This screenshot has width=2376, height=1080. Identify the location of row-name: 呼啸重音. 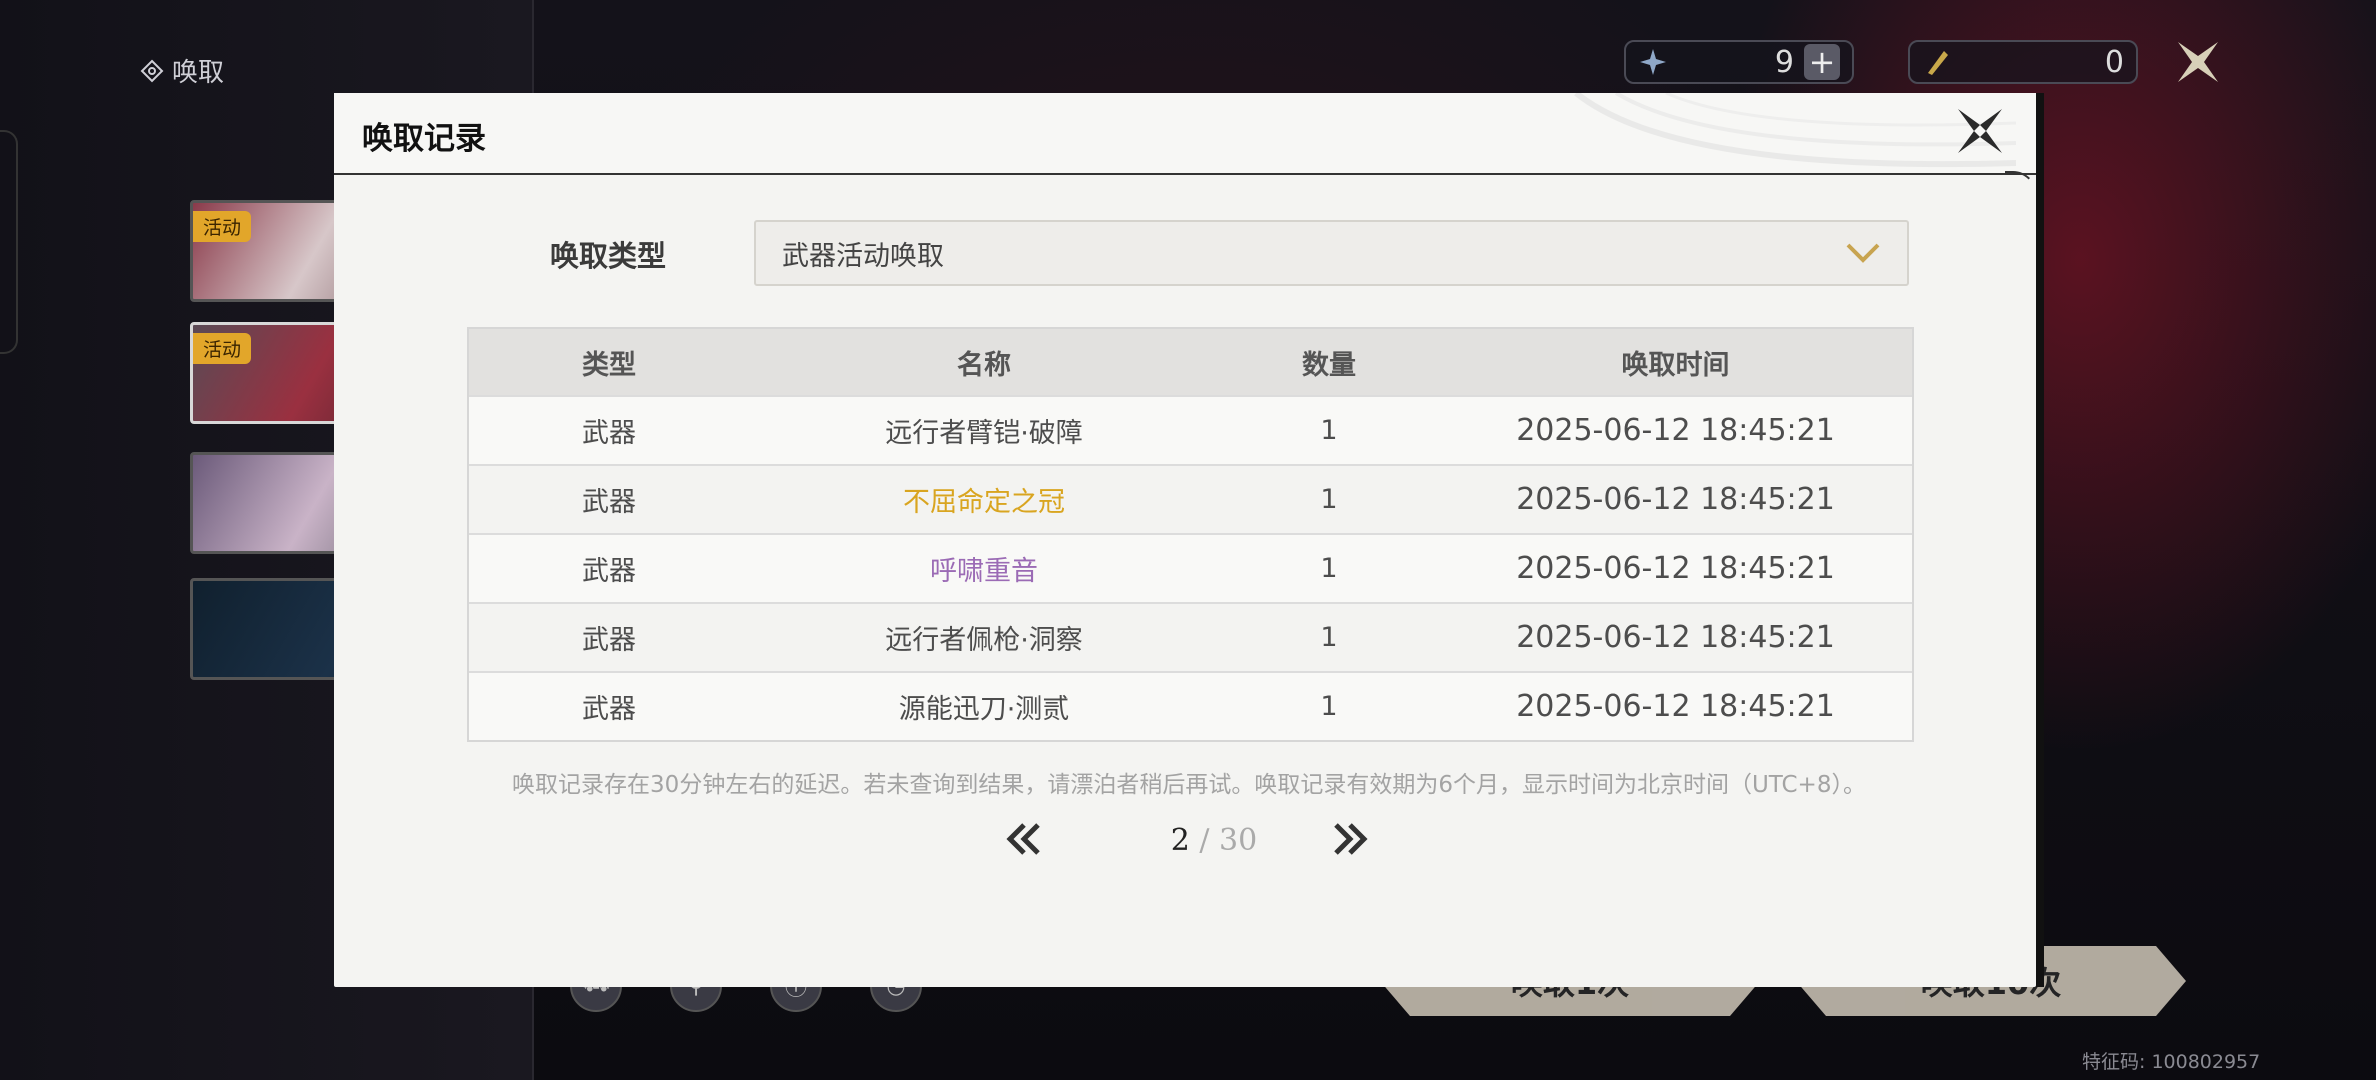
(984, 571).